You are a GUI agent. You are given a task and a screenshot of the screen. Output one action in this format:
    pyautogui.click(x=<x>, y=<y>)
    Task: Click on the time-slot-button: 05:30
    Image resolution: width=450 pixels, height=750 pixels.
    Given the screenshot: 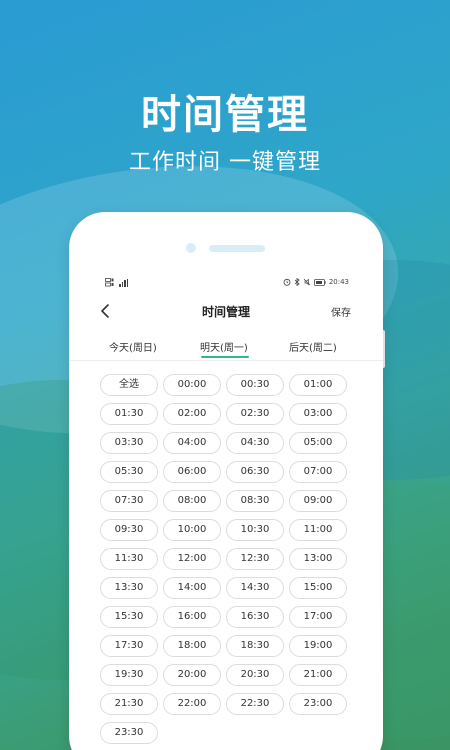 What is the action you would take?
    pyautogui.click(x=129, y=472)
    